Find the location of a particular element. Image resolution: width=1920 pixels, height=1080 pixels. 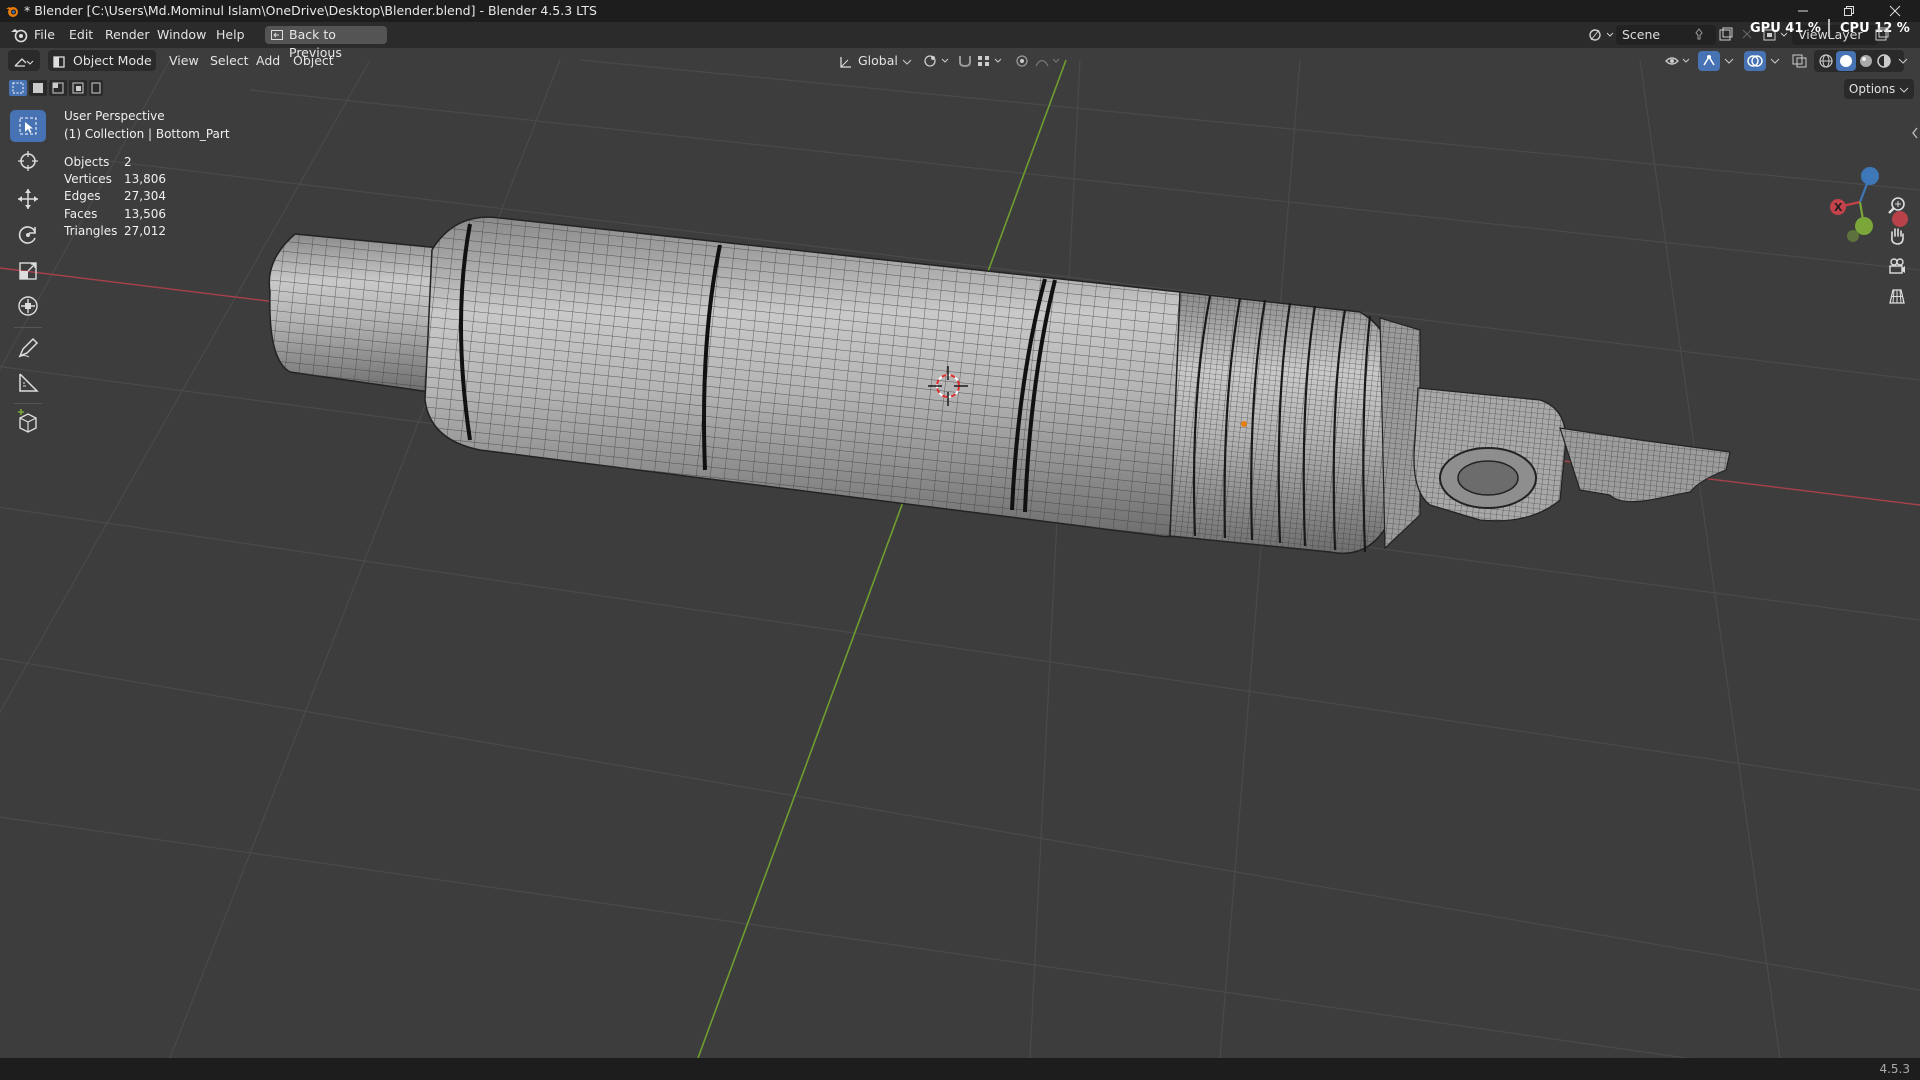

menu-edit: Edit is located at coordinates (81, 35).